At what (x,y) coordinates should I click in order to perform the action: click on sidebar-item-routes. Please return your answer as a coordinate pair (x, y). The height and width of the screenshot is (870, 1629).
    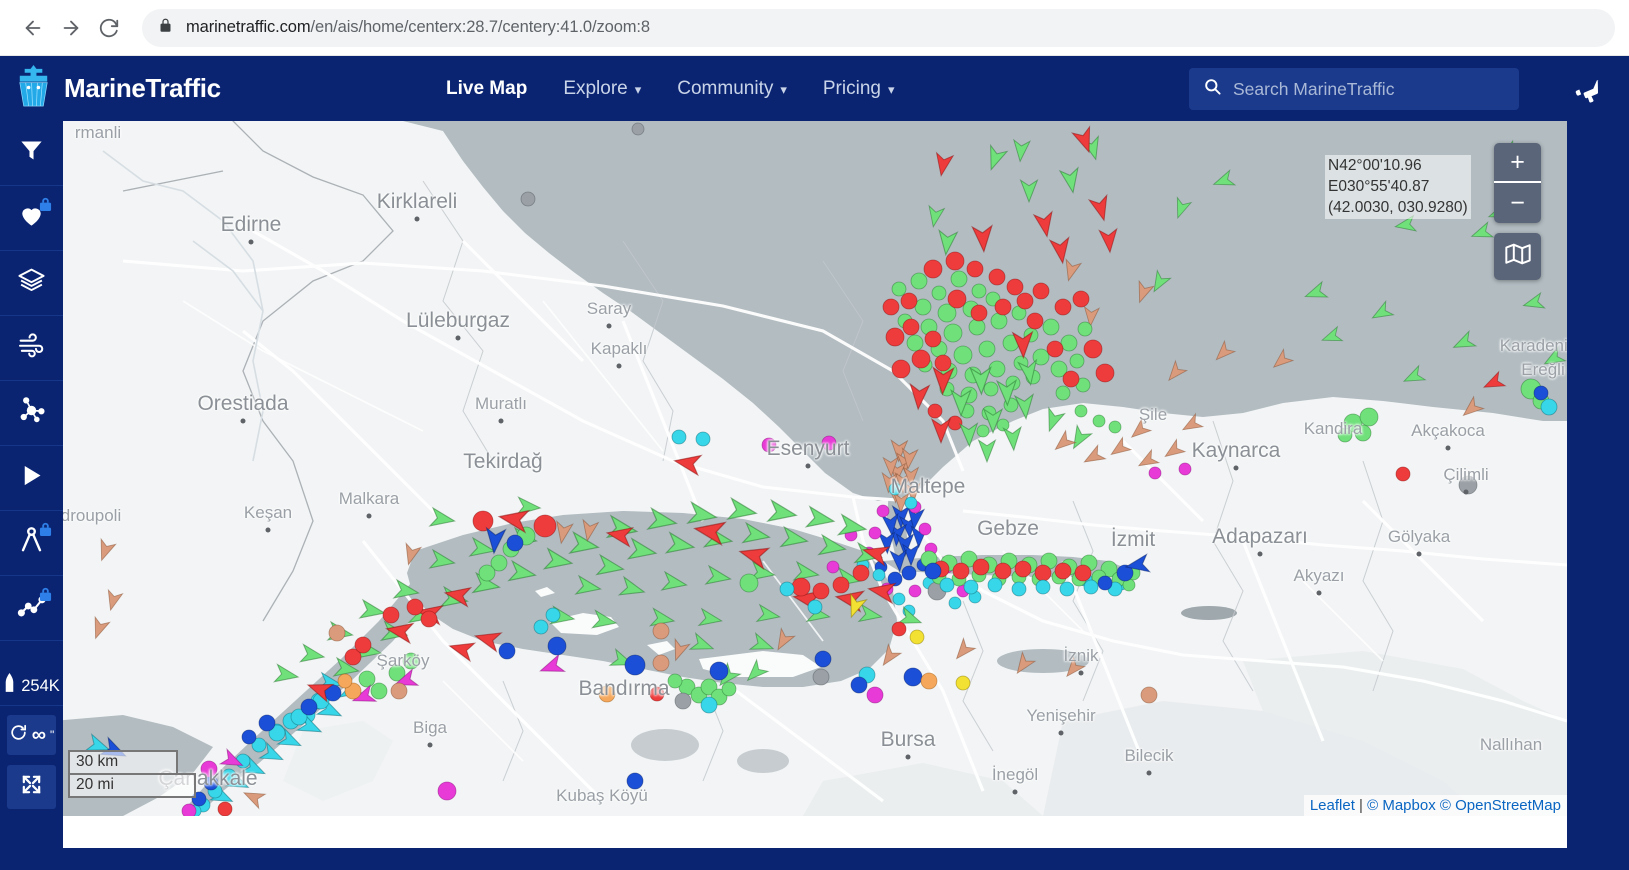
    Looking at the image, I should click on (31, 608).